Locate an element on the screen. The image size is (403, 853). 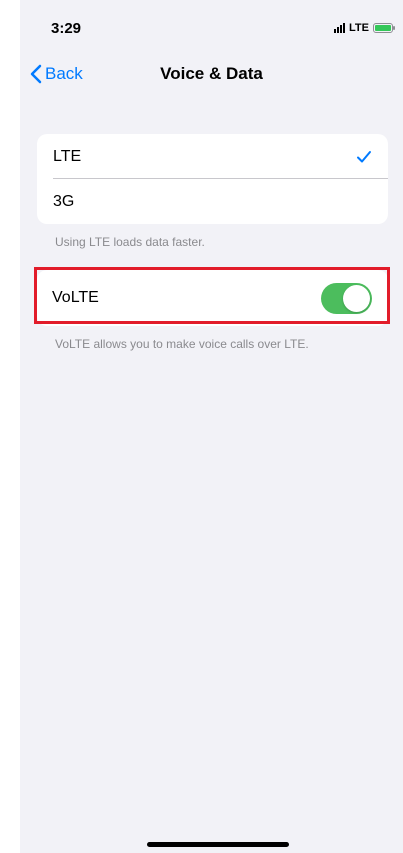
status-indicators: LTE is located at coordinates (364, 28).